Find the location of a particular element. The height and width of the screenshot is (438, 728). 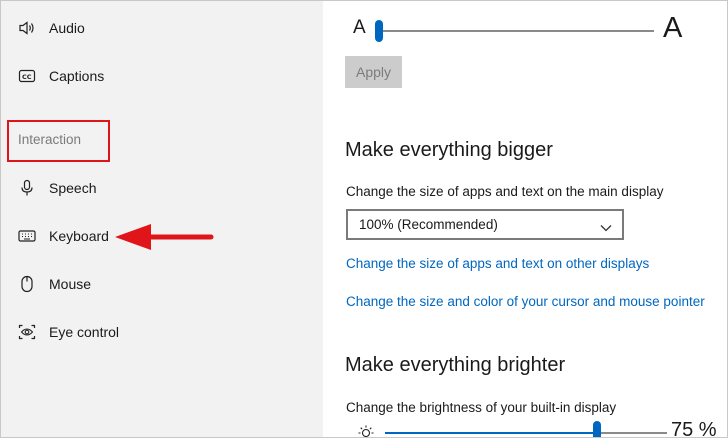

captions-icon: CC is located at coordinates (27, 76).